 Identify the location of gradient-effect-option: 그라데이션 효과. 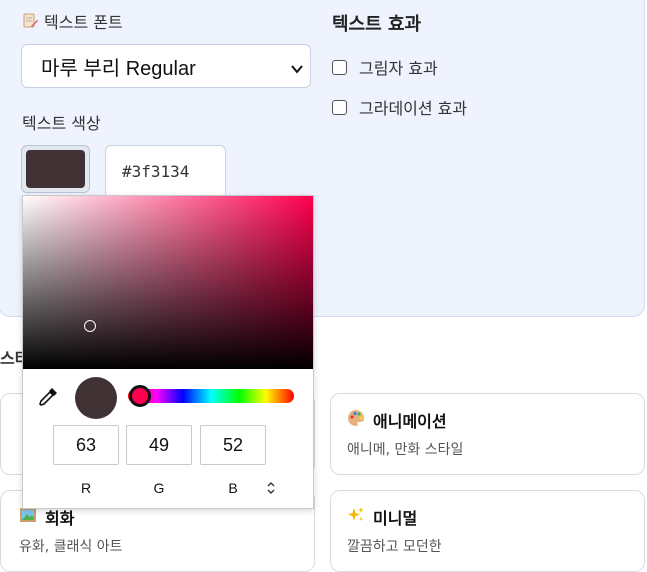
(399, 107).